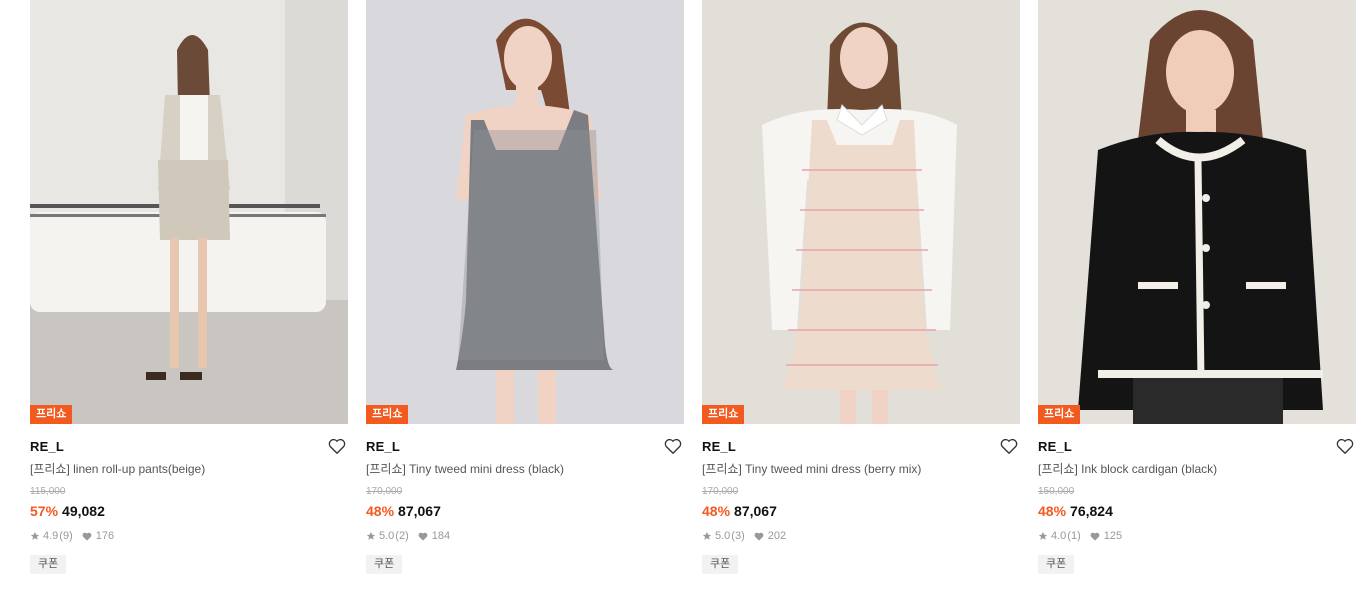 The height and width of the screenshot is (595, 1362). Describe the element at coordinates (525, 536) in the screenshot. I see `review-row: 5.0 (2) 184` at that location.